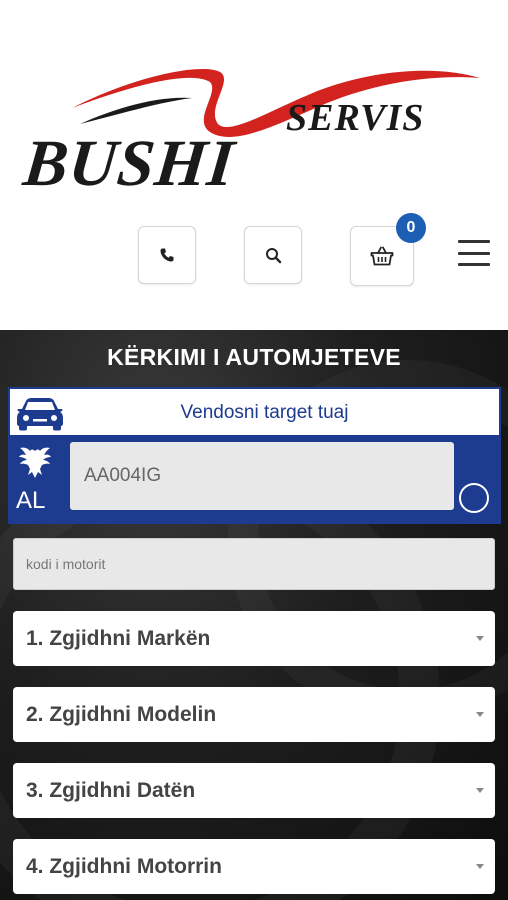  Describe the element at coordinates (35, 462) in the screenshot. I see `albanian-eagle-icon` at that location.